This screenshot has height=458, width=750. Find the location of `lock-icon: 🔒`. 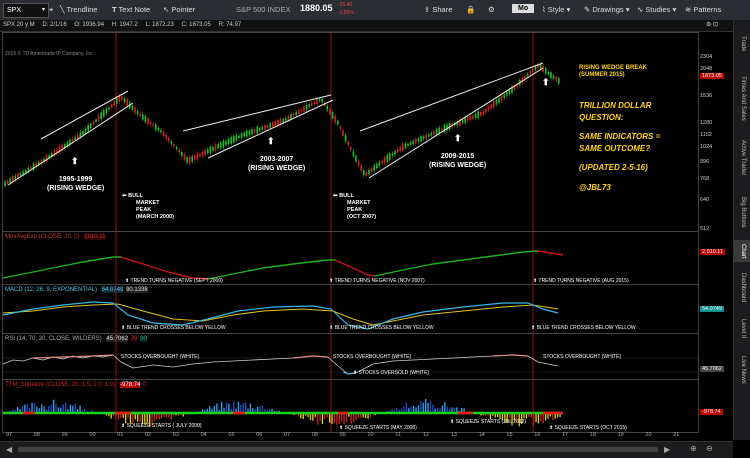

lock-icon: 🔒 is located at coordinates (470, 10).